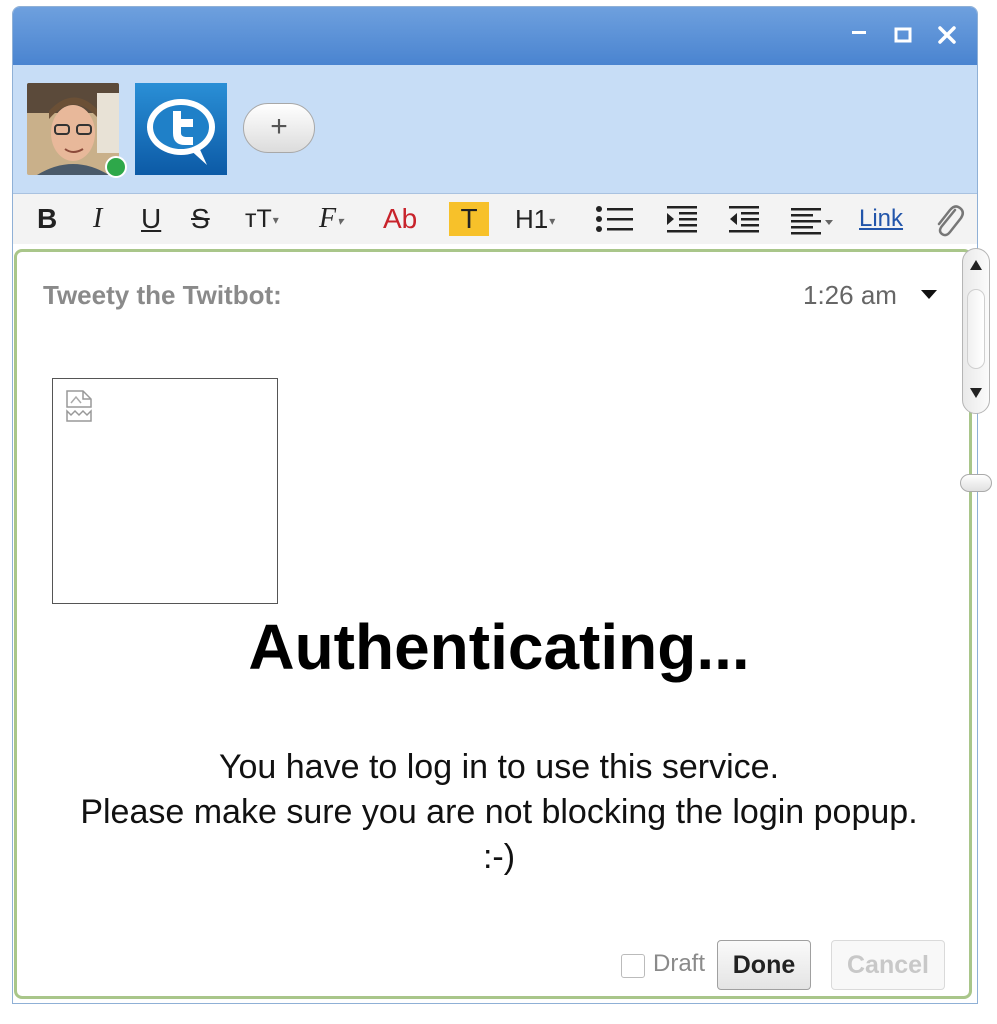 The image size is (997, 1024). Describe the element at coordinates (976, 265) in the screenshot. I see `scroll-up-icon` at that location.